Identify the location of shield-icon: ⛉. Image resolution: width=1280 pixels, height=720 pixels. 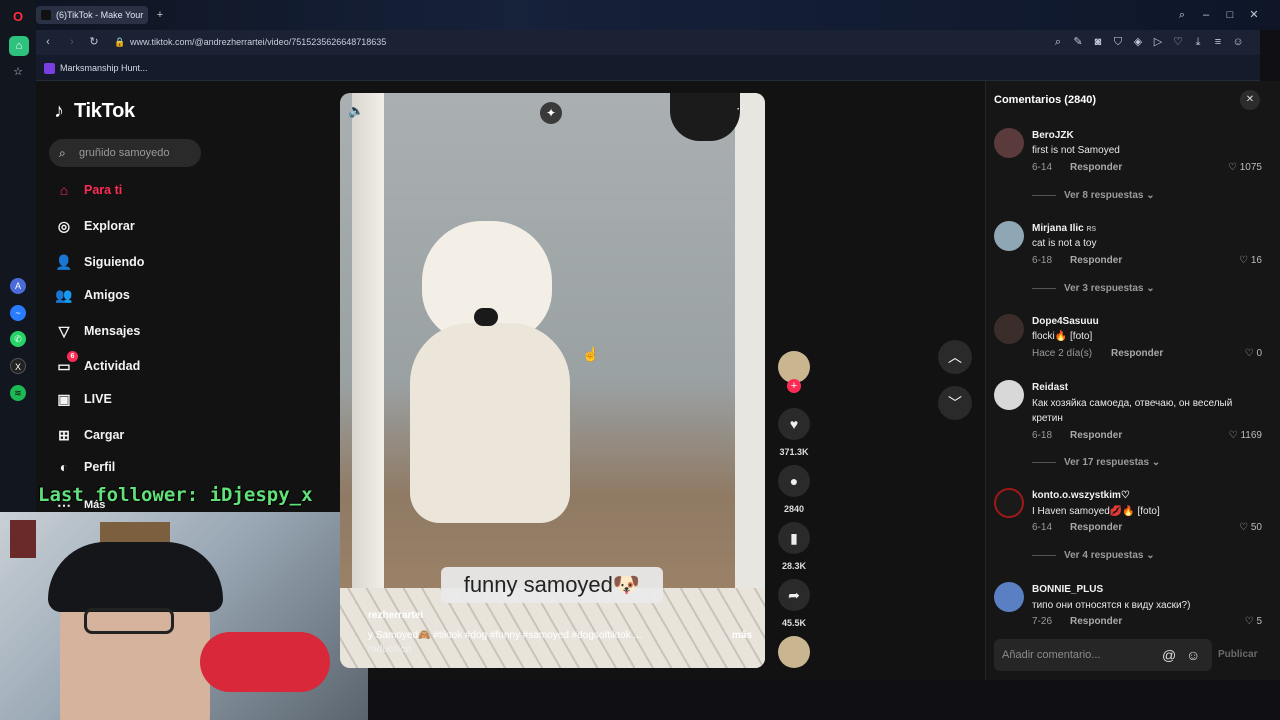
(1118, 42).